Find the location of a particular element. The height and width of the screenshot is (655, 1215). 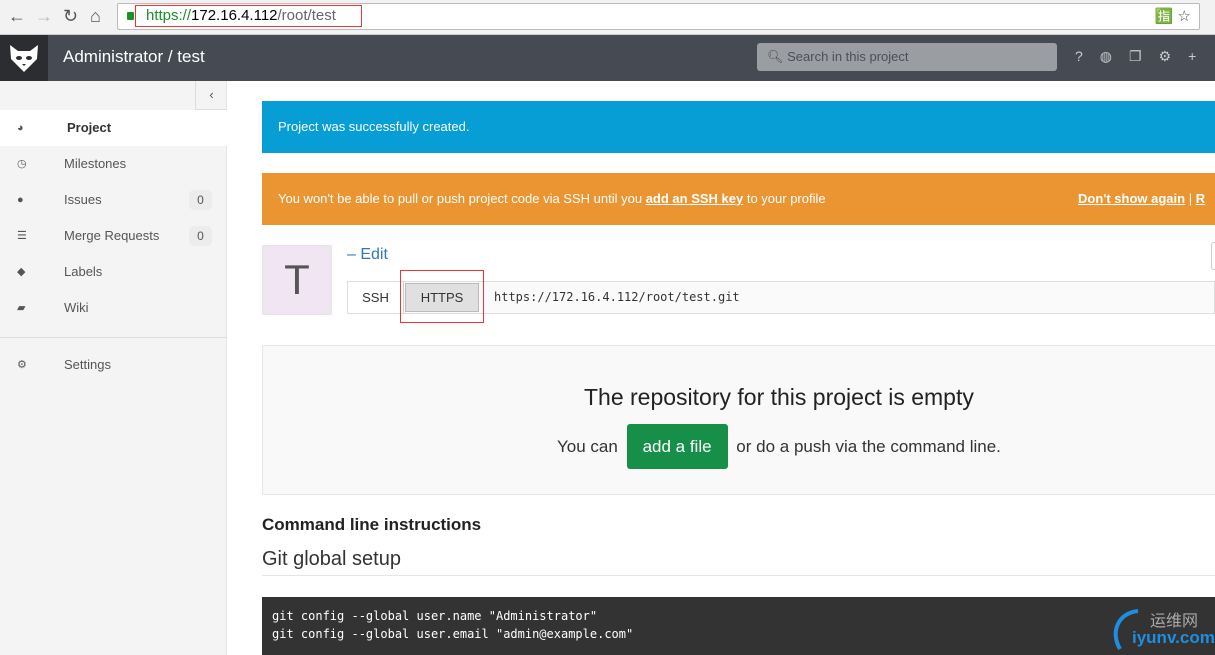

url-host: 172.16.4.112 is located at coordinates (234, 15).